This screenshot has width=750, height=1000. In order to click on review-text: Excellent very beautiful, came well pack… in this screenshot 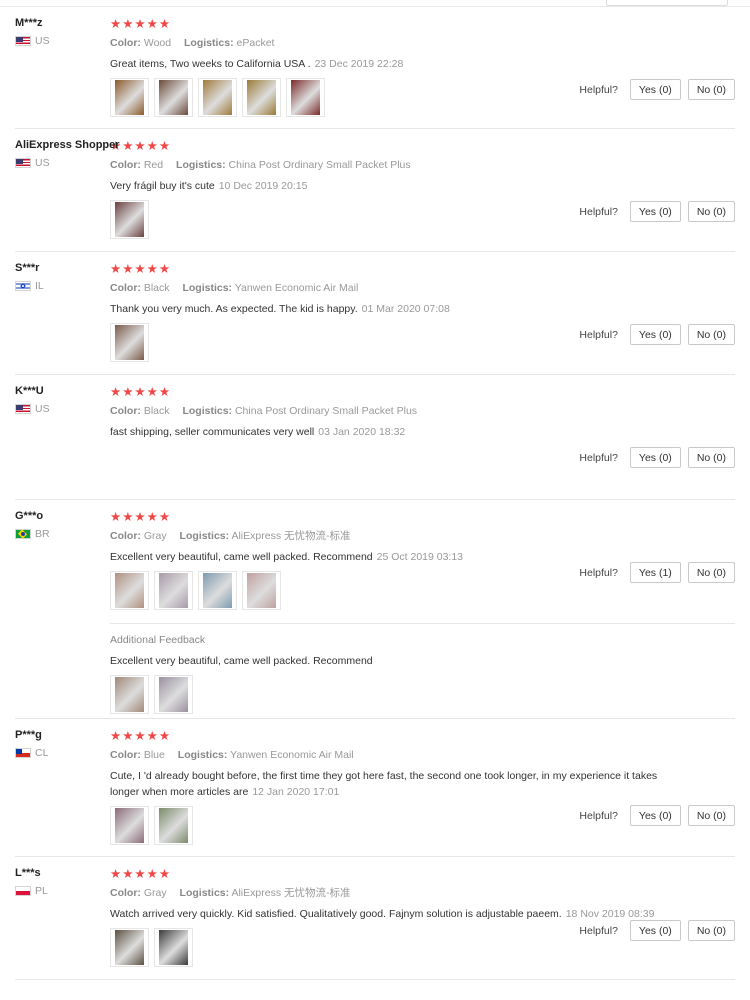, I will do `click(385, 557)`.